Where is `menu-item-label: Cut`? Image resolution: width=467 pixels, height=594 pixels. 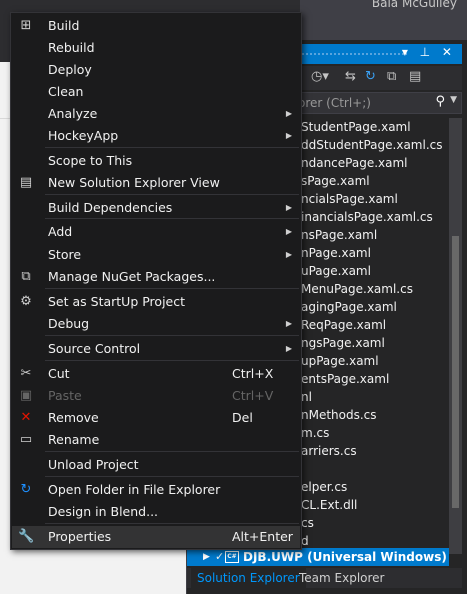 menu-item-label: Cut is located at coordinates (59, 373).